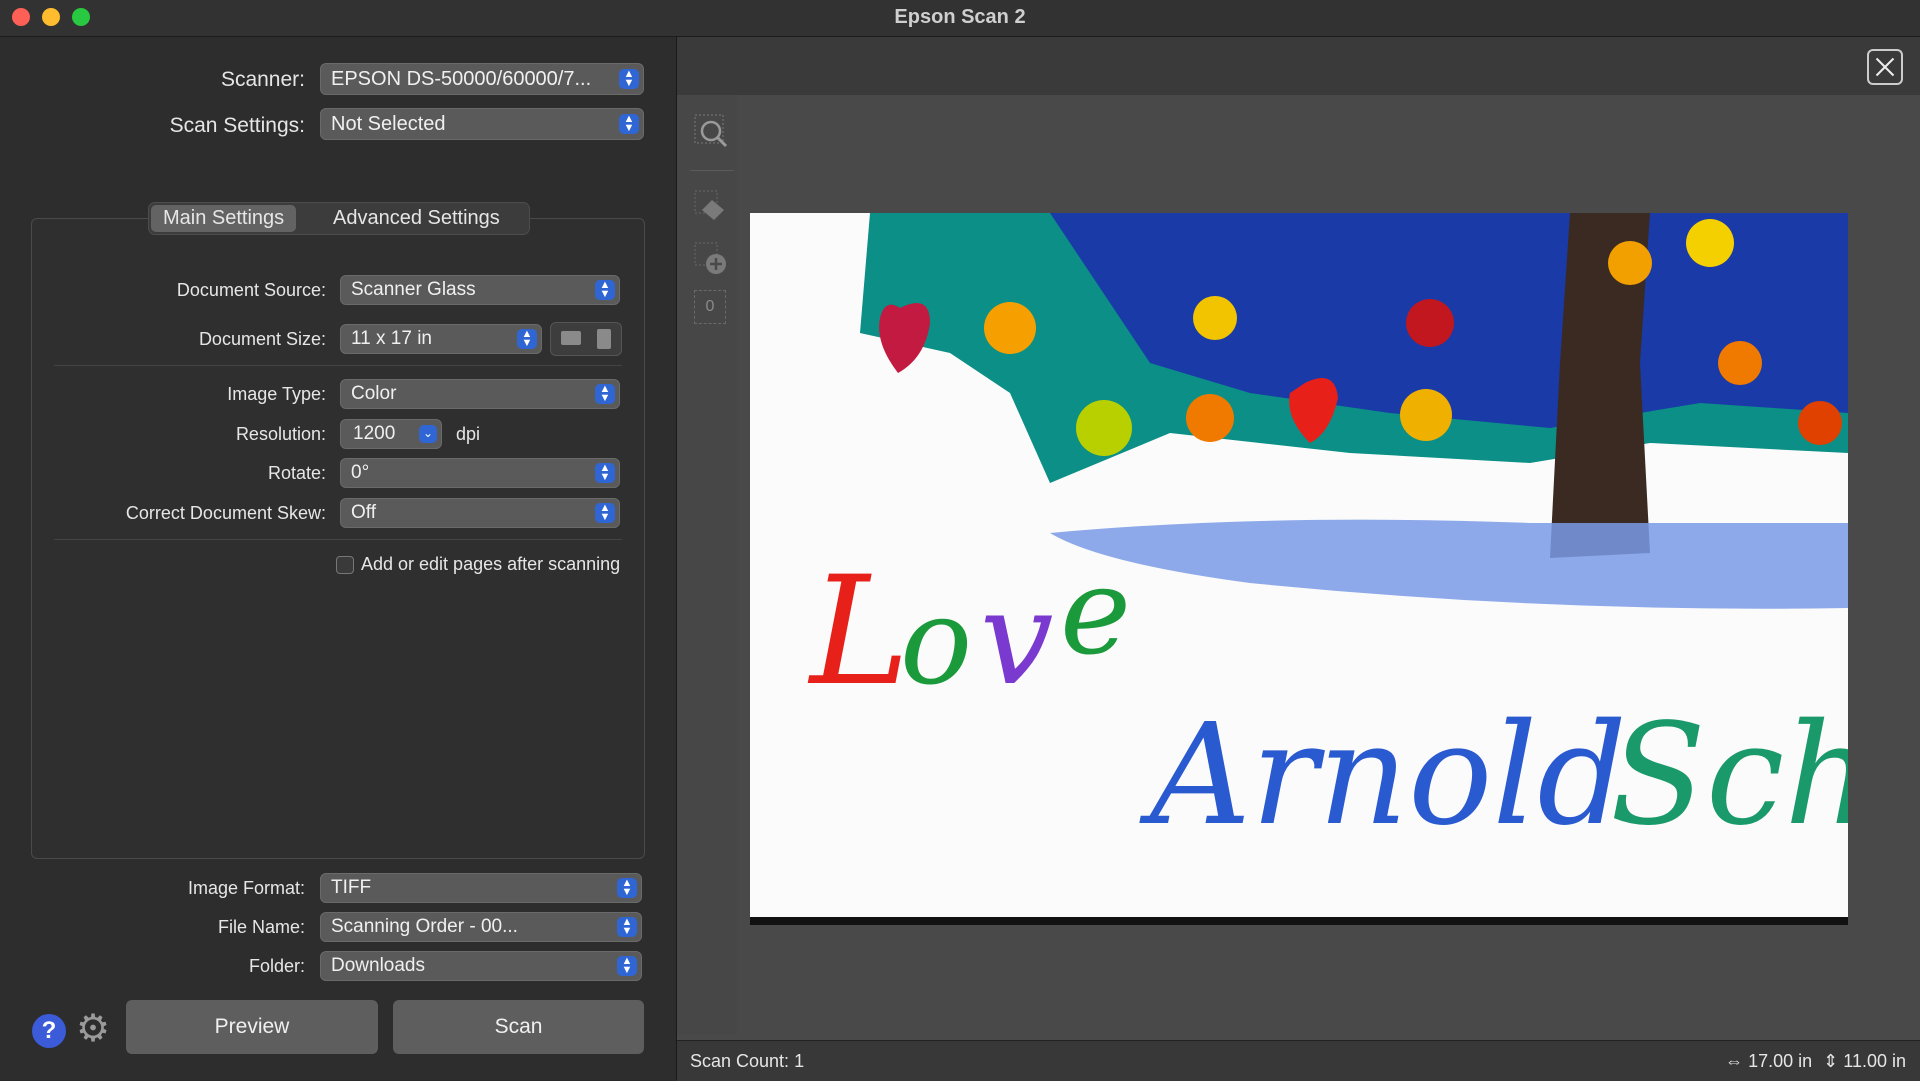 This screenshot has width=1920, height=1081. What do you see at coordinates (388, 124) in the screenshot?
I see `scan-settings-value: Not Selected` at bounding box center [388, 124].